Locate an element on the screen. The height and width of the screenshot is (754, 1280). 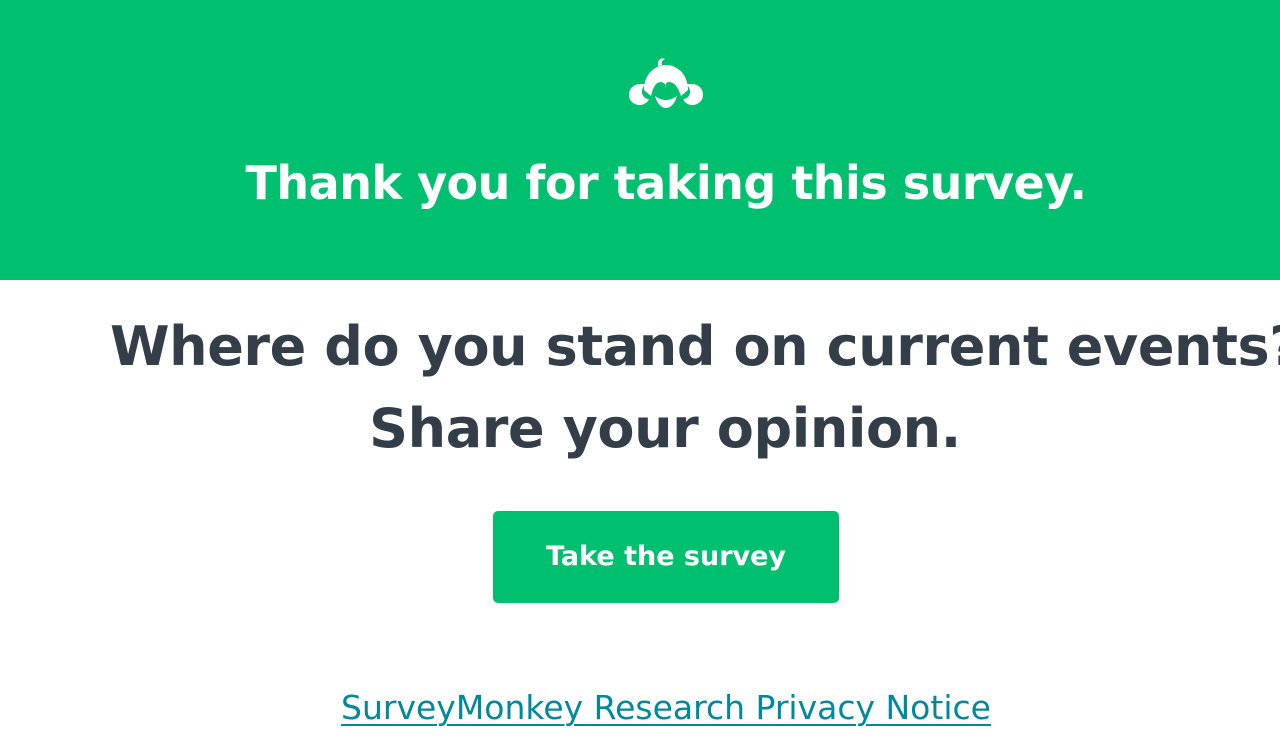
take-survey-button: Take the survey is located at coordinates (666, 557).